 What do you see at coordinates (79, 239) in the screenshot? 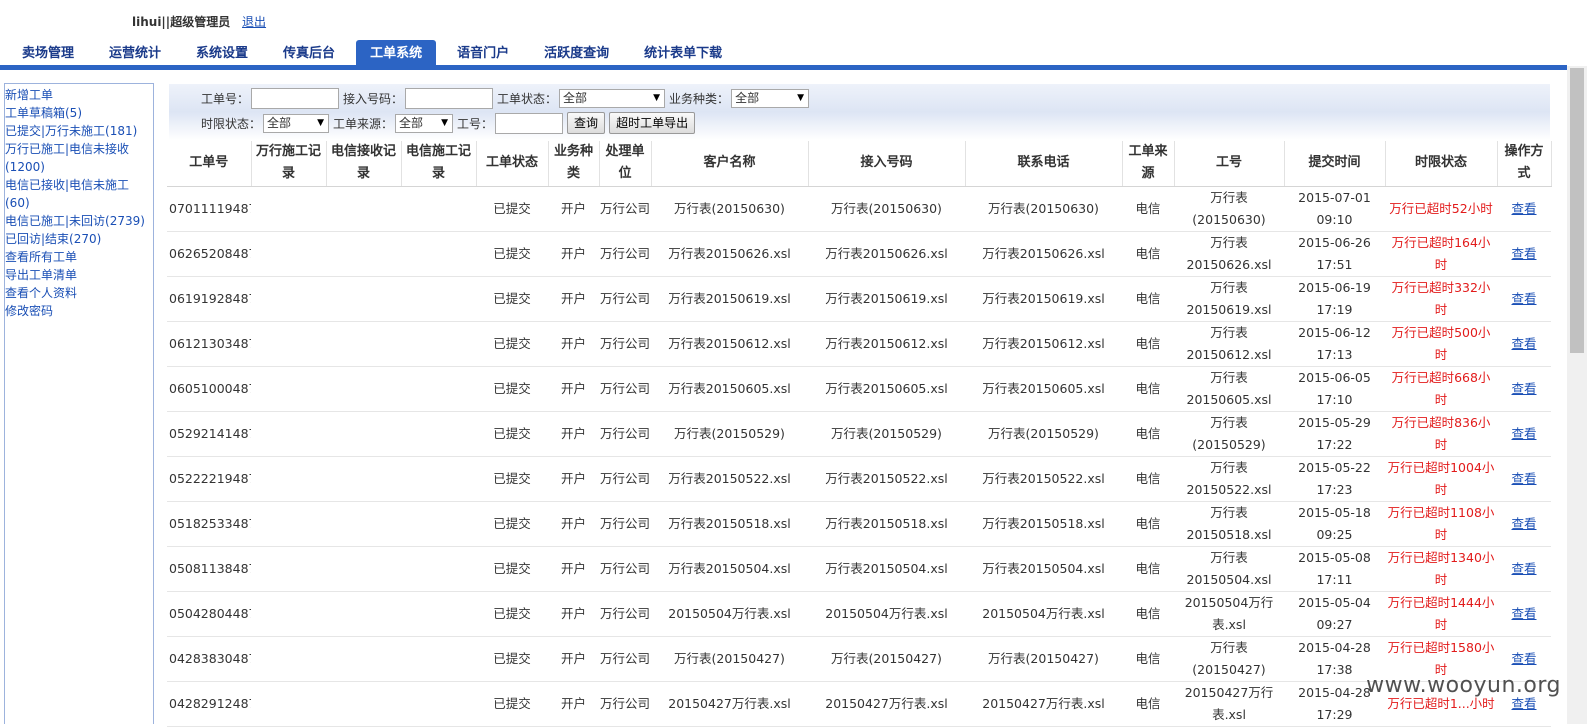
I see `sidebar-item: 已回访|结束(270)` at bounding box center [79, 239].